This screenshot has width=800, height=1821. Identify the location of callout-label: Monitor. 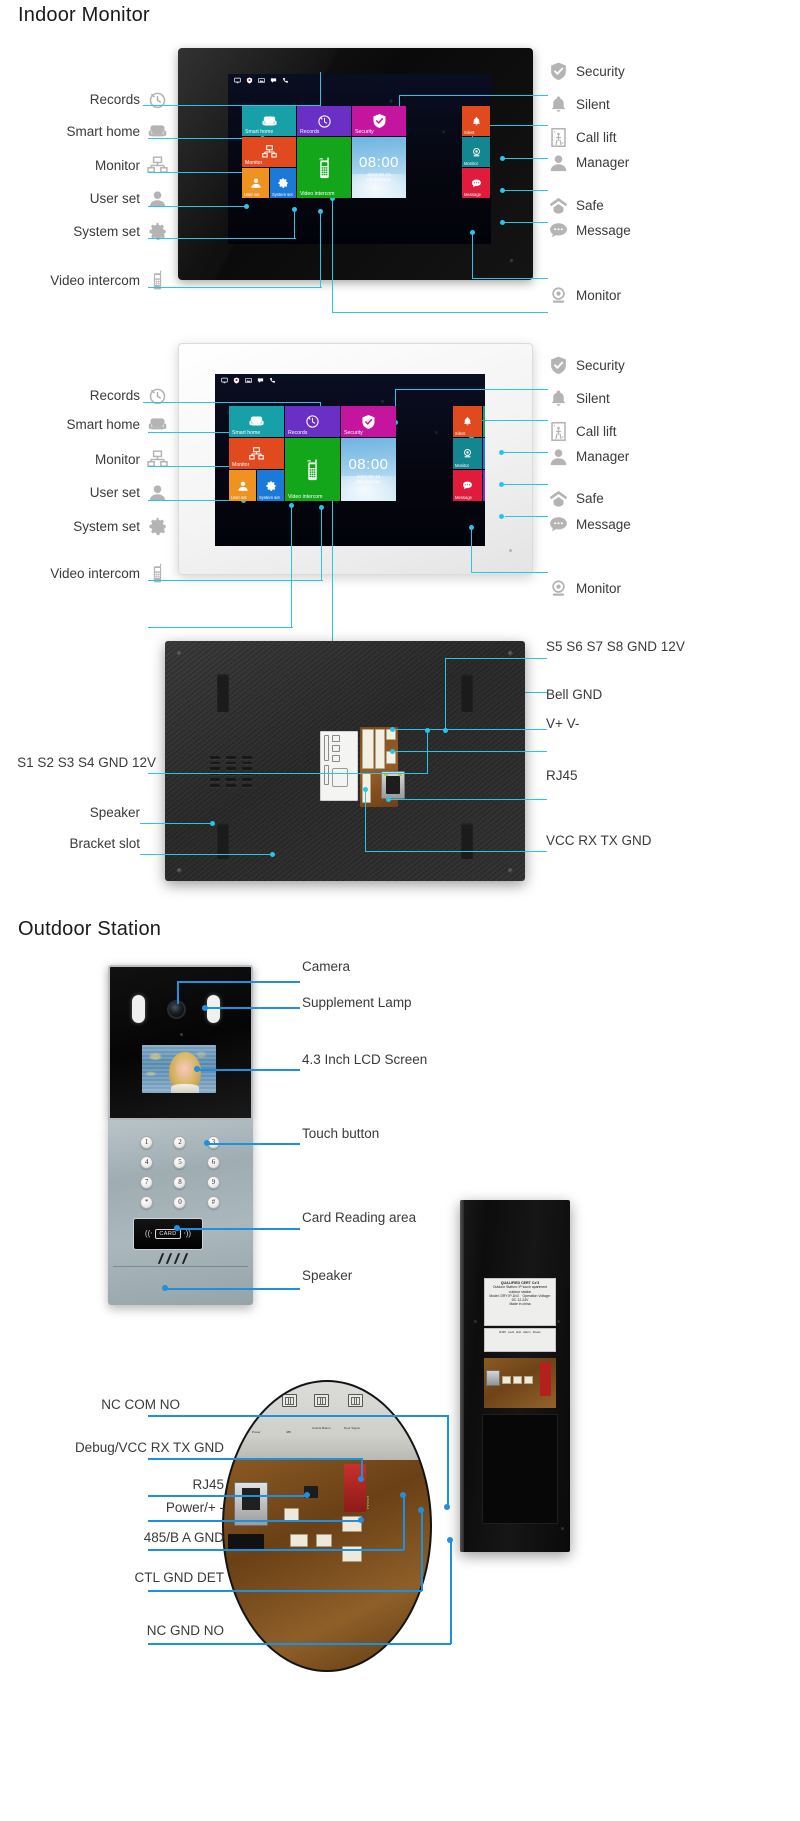
(117, 165).